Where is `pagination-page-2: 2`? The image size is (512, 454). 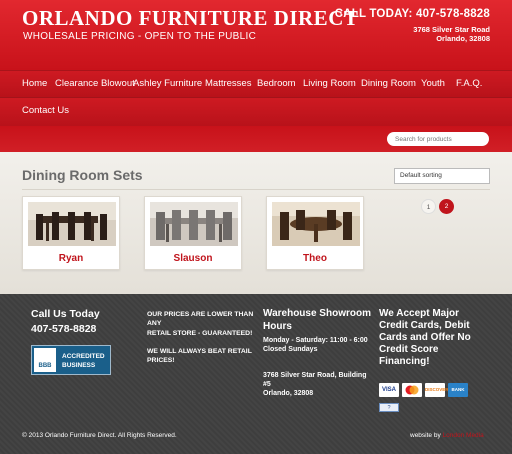
pagination-page-2: 2 is located at coordinates (446, 206).